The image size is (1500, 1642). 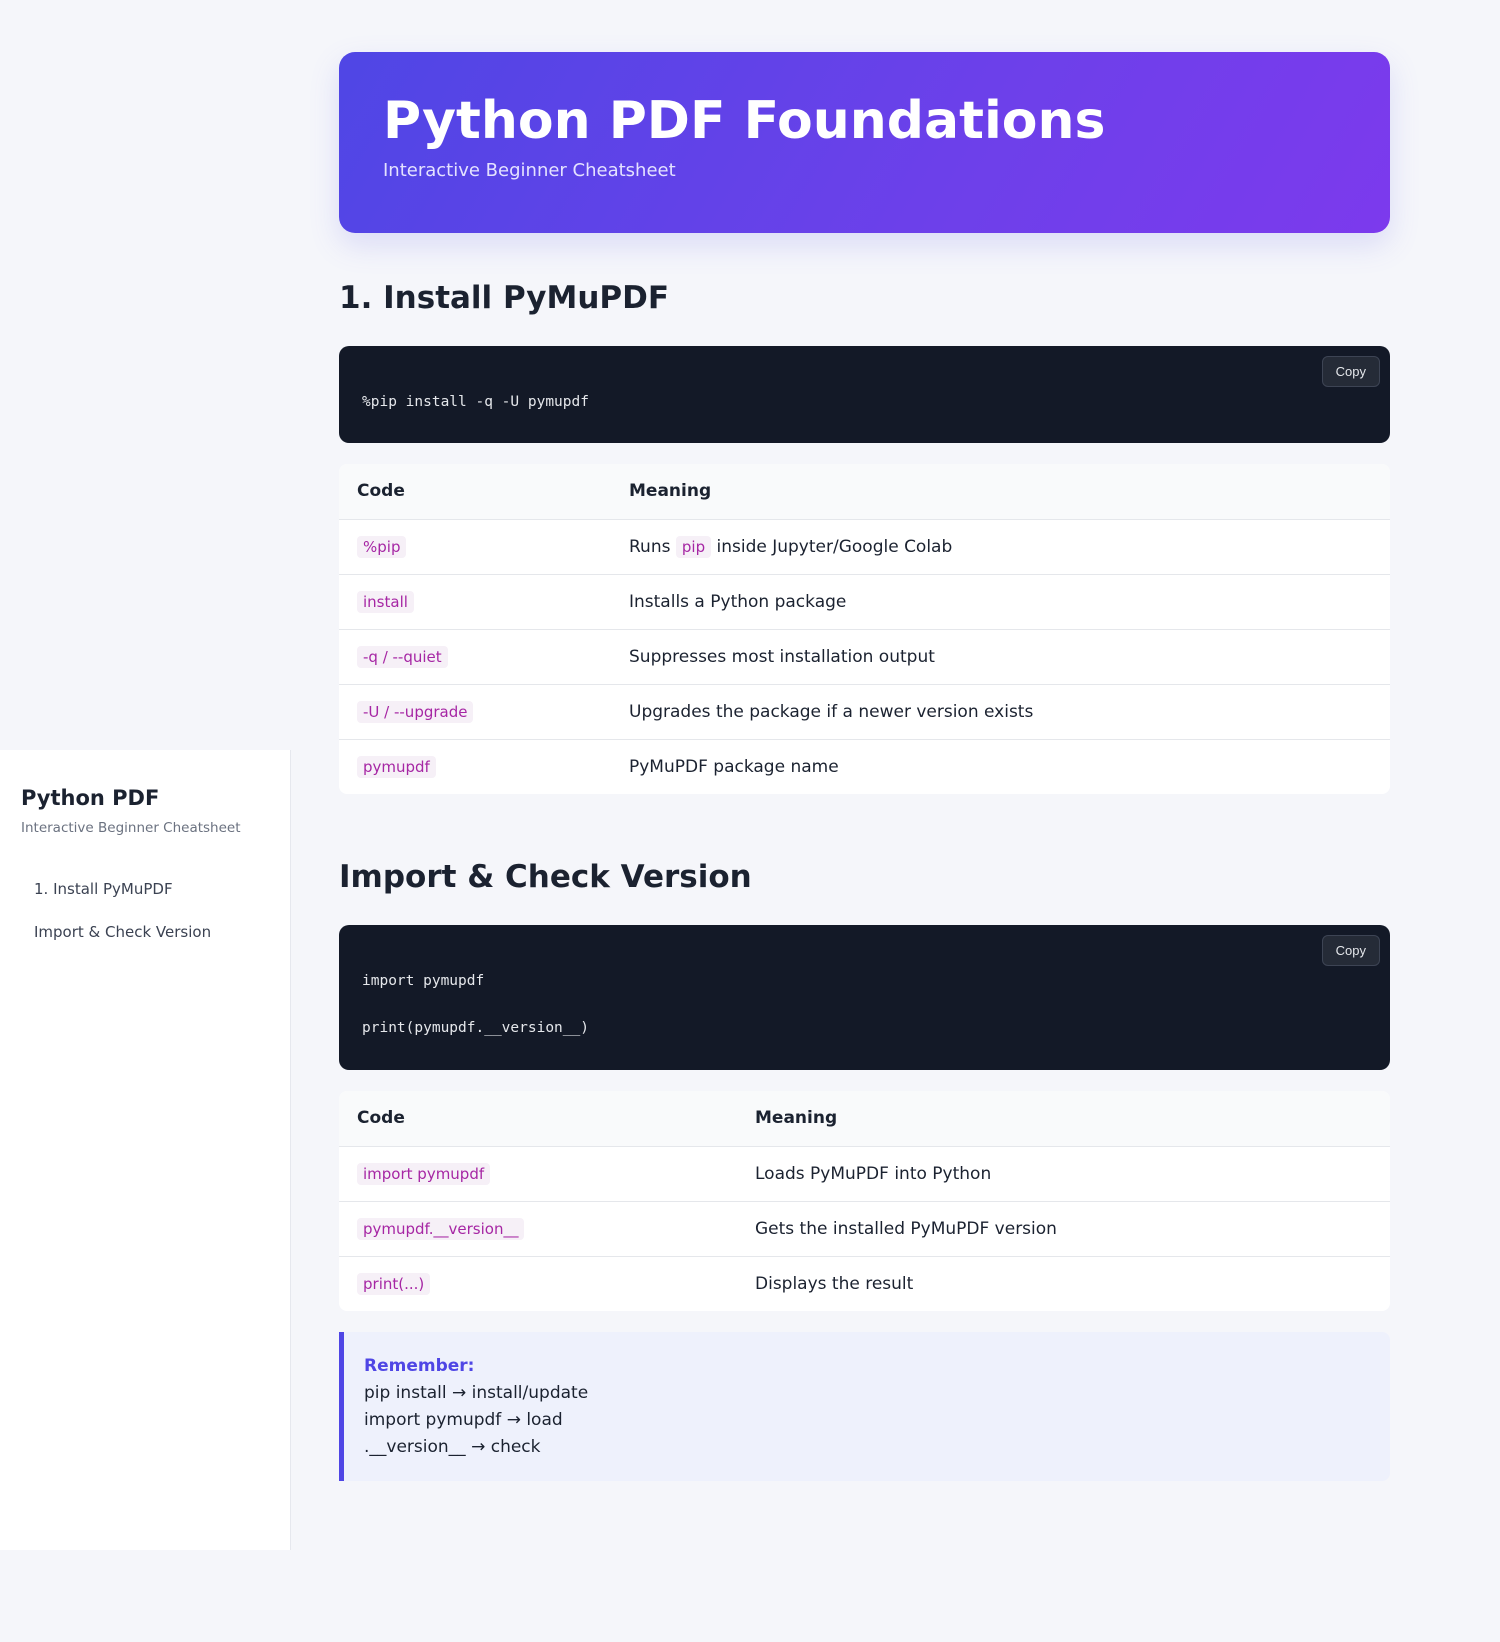 What do you see at coordinates (475, 402) in the screenshot?
I see `code-line: %pip install -q -U pymupdf` at bounding box center [475, 402].